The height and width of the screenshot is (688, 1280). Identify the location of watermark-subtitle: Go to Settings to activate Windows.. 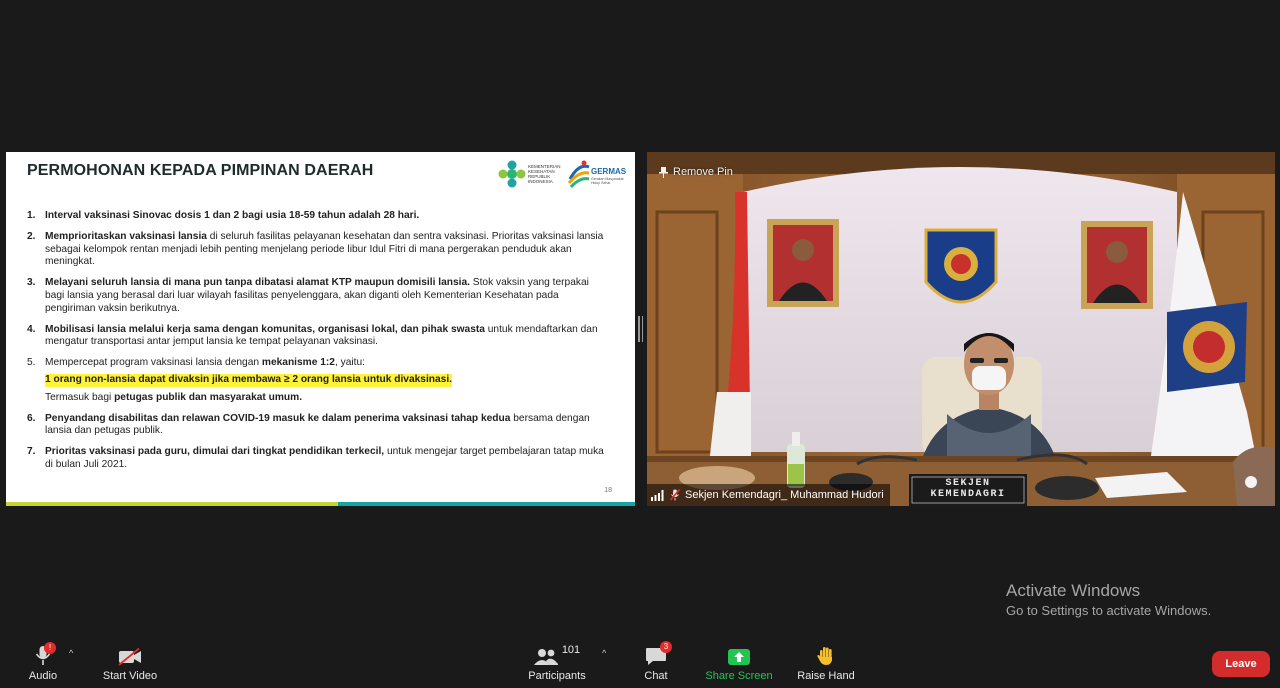
(1109, 610).